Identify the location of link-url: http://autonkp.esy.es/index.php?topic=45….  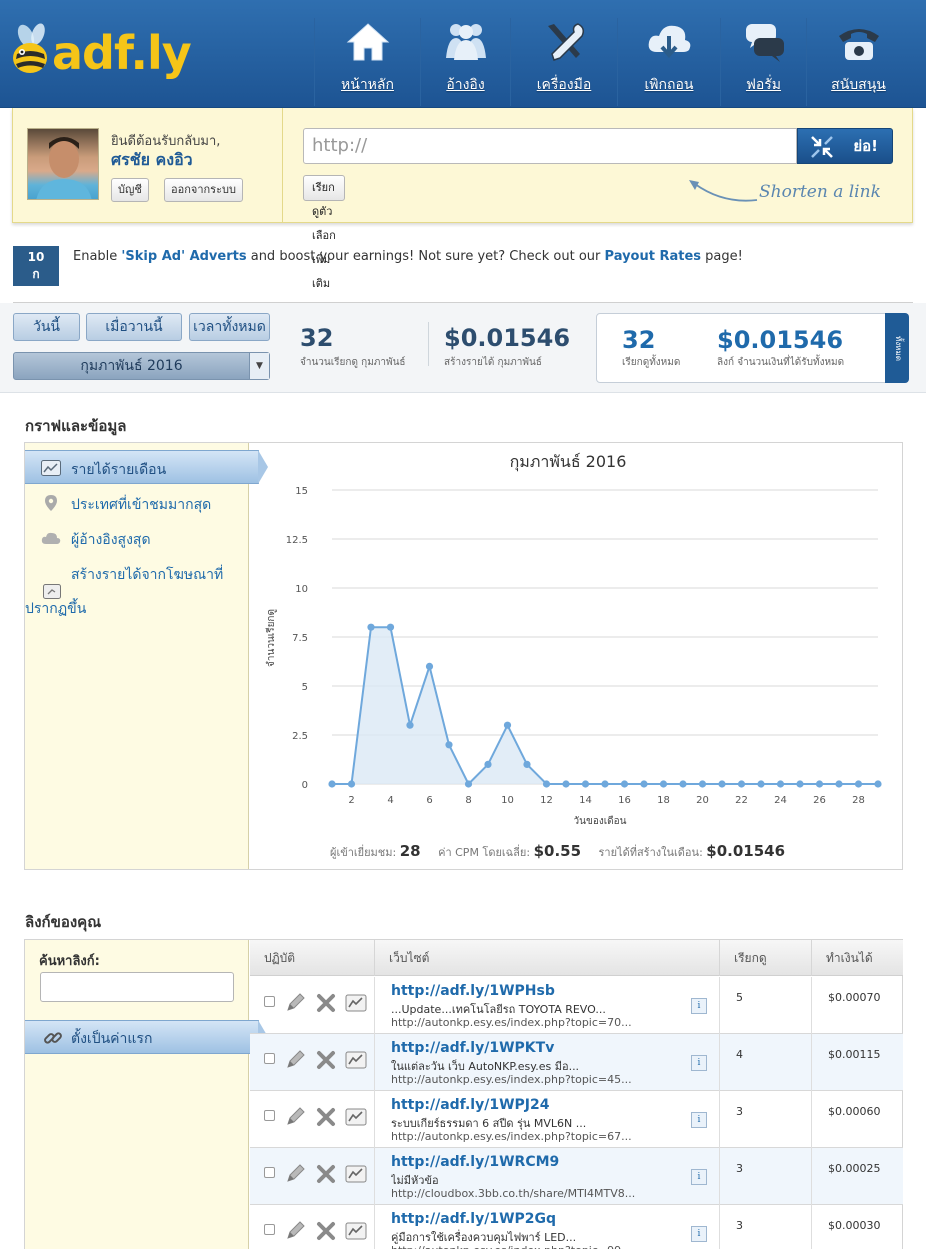
(536, 1079).